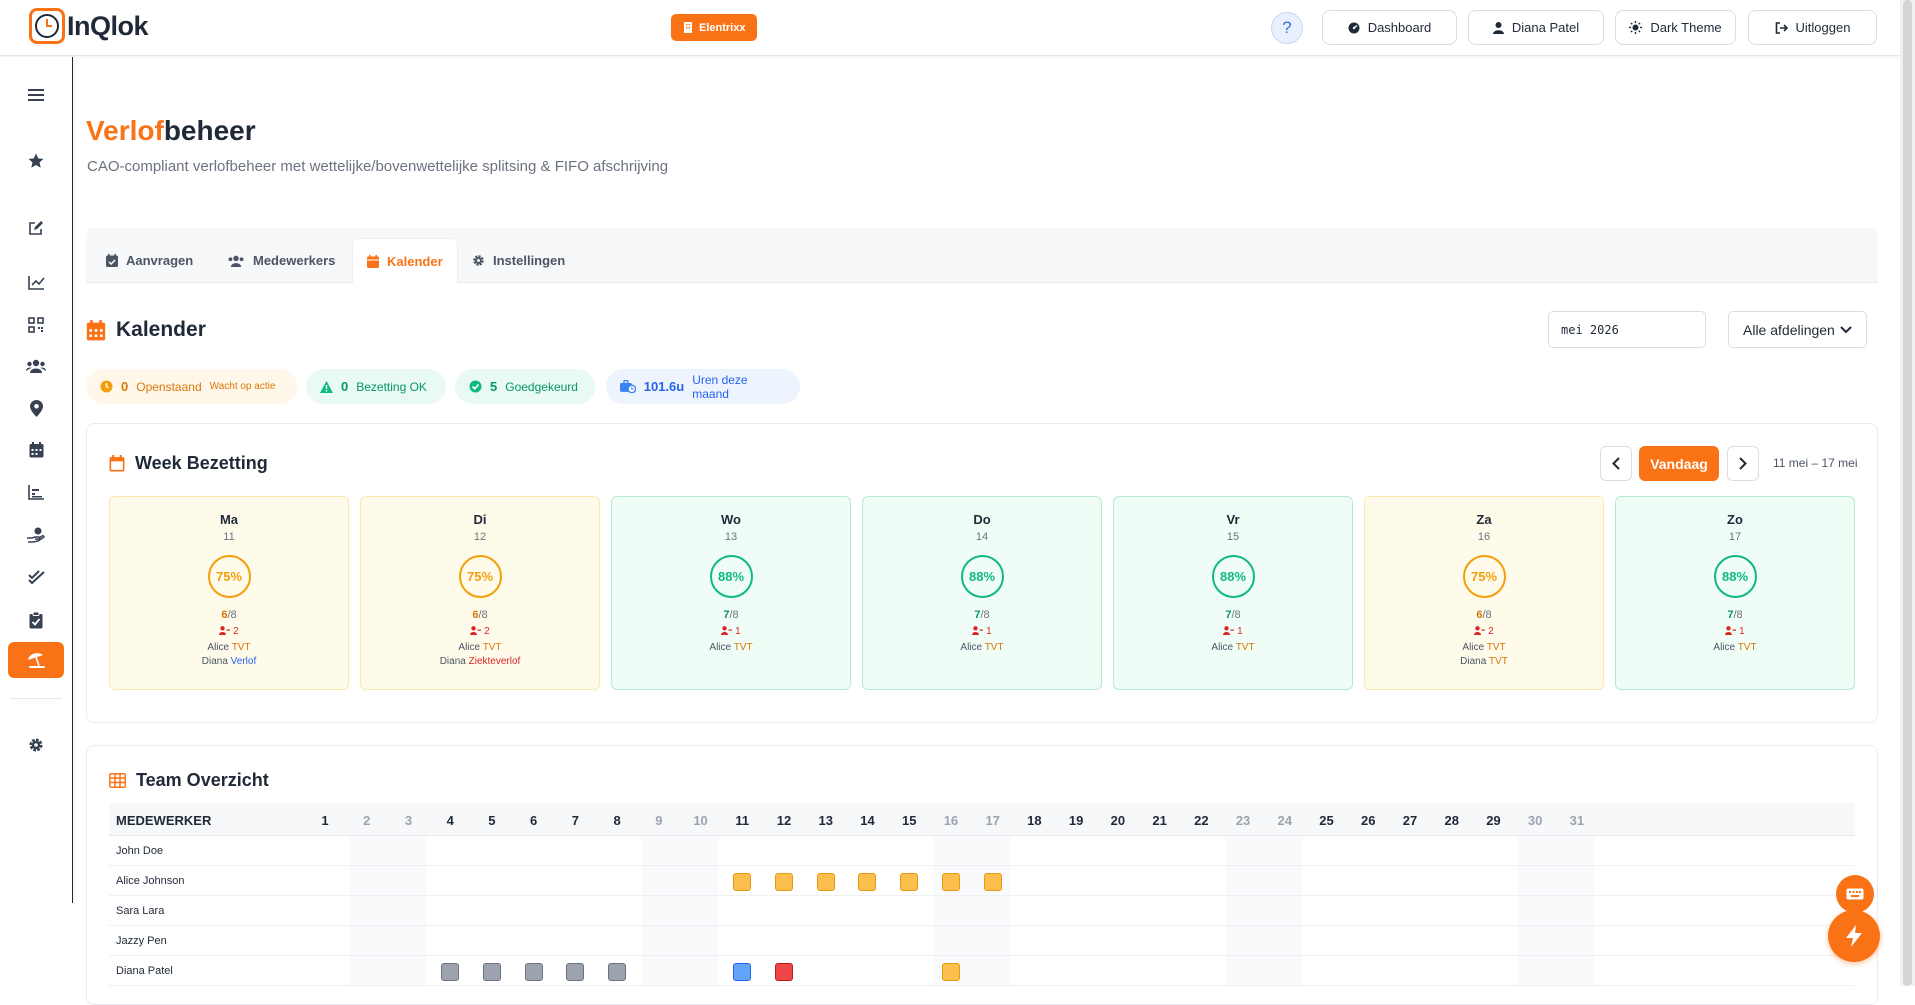  Describe the element at coordinates (144, 971) in the screenshot. I see `employee-name: Diana Patel` at that location.